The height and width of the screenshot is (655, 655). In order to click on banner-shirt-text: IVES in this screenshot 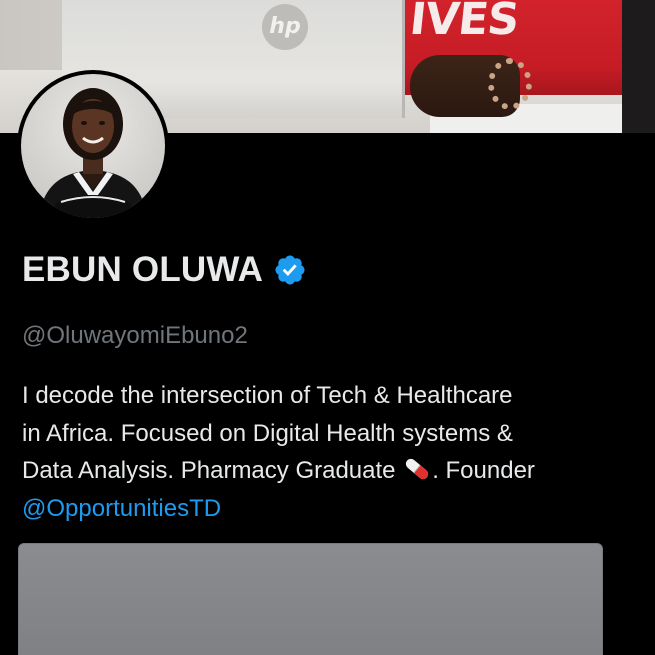, I will do `click(464, 22)`.